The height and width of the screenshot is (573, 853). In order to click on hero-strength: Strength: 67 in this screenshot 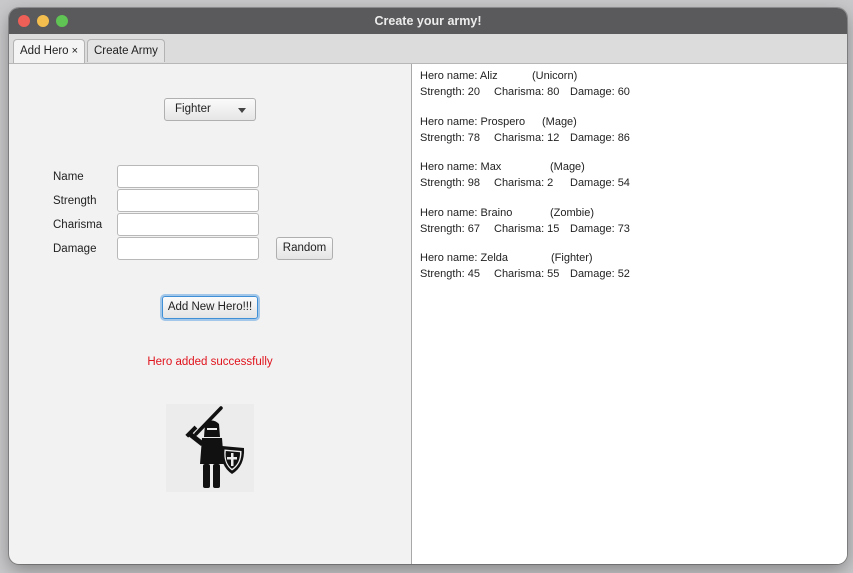, I will do `click(450, 229)`.